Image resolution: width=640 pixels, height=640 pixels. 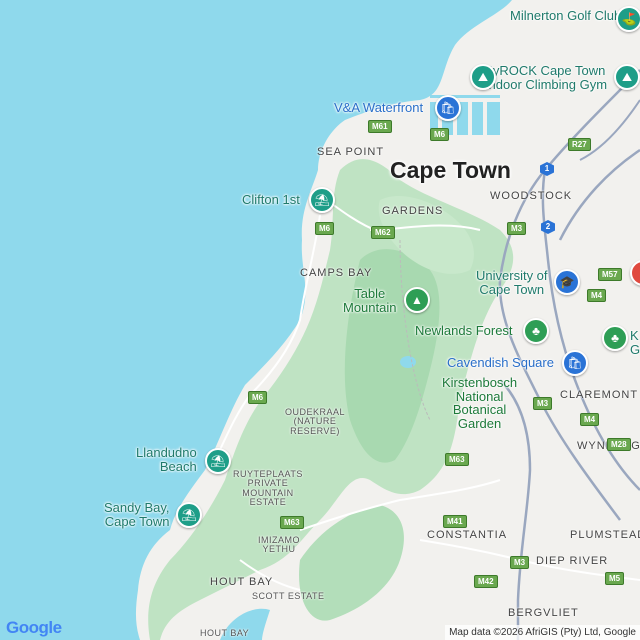 What do you see at coordinates (417, 300) in the screenshot?
I see `mountain-icon: ▲` at bounding box center [417, 300].